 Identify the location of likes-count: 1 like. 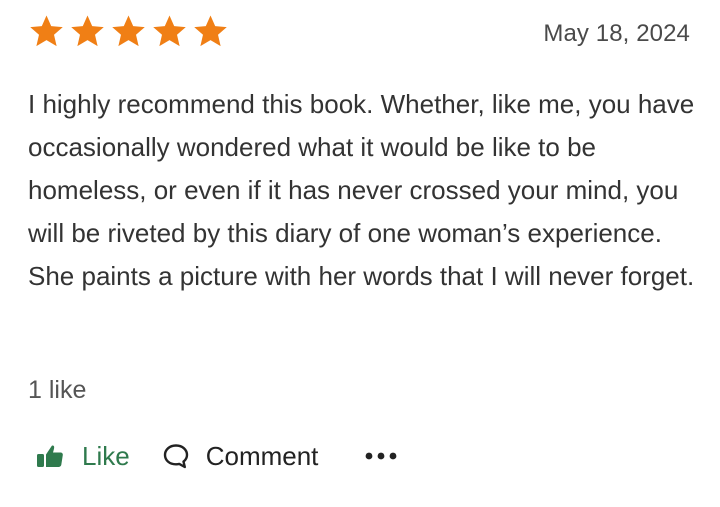
(57, 390).